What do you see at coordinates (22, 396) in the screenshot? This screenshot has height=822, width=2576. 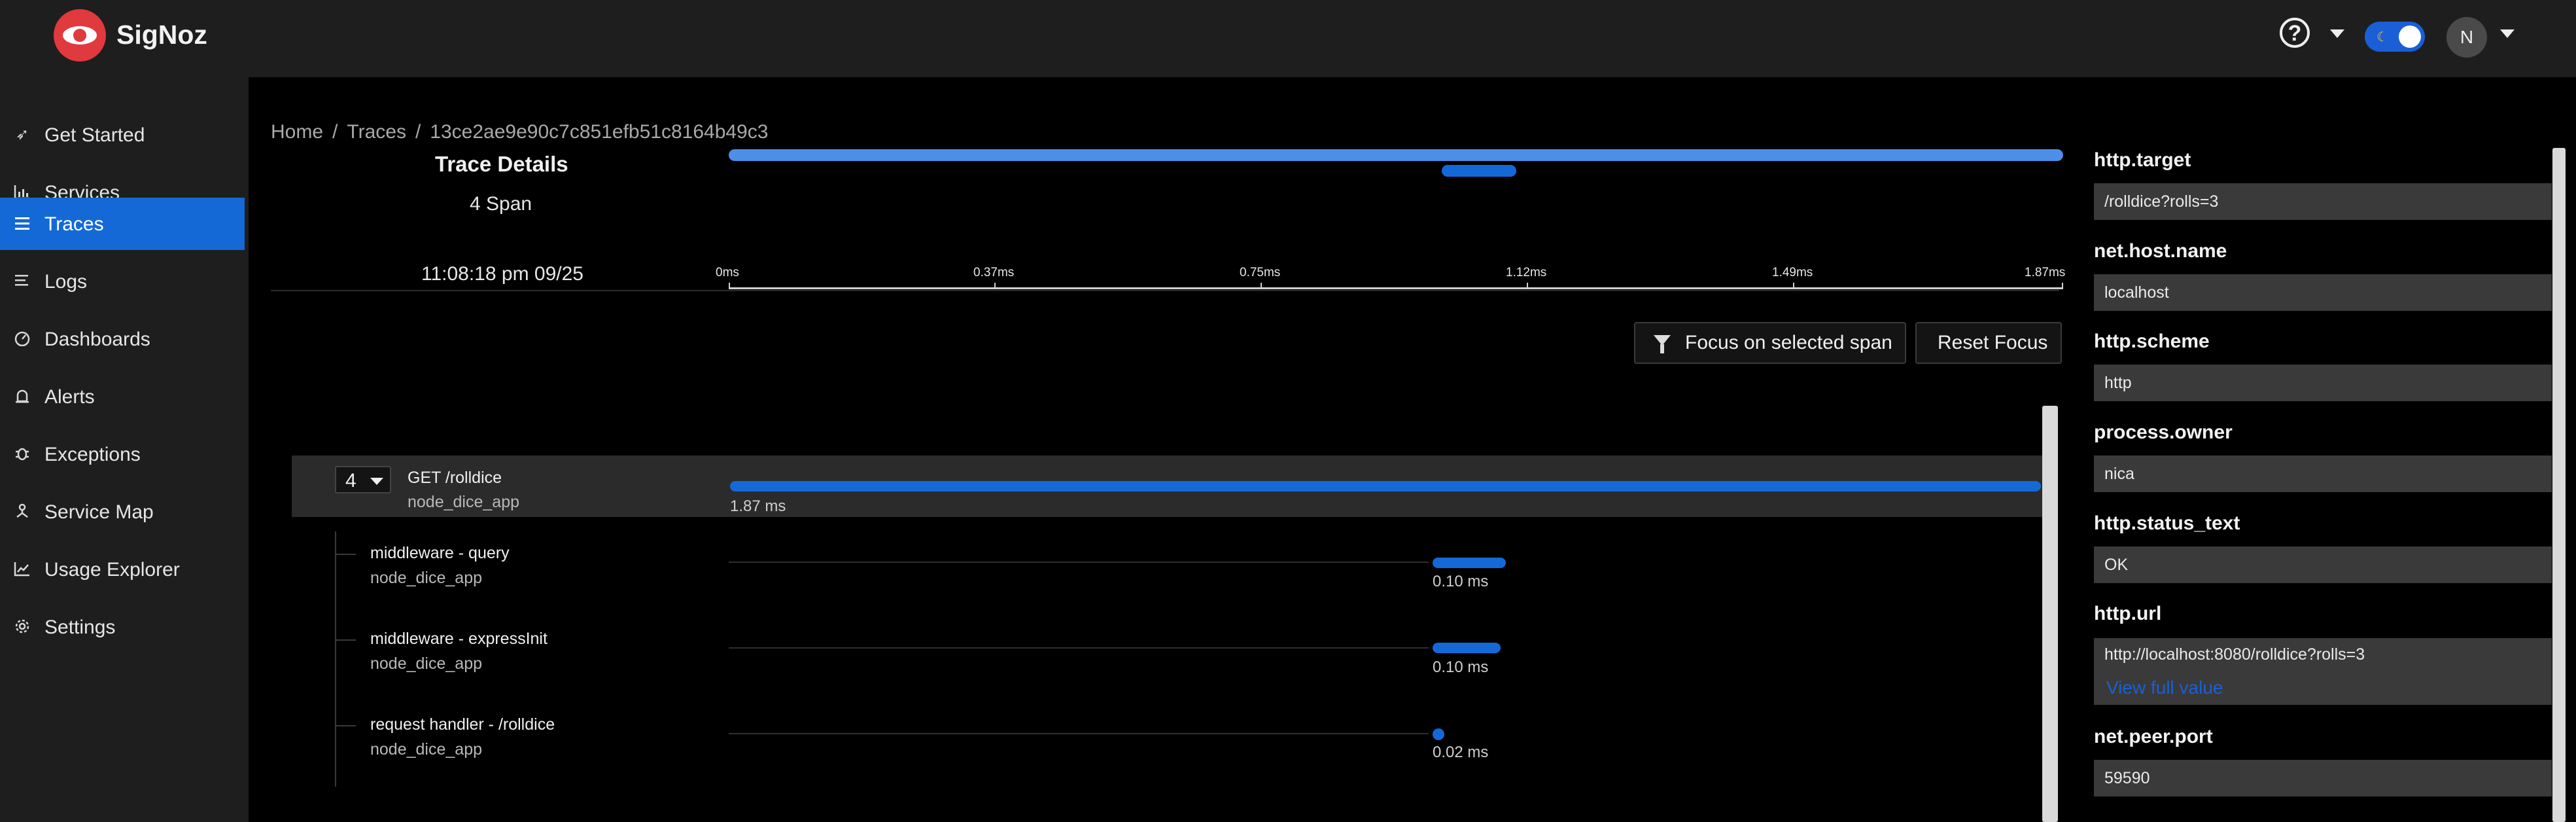 I see `alarm-icon` at bounding box center [22, 396].